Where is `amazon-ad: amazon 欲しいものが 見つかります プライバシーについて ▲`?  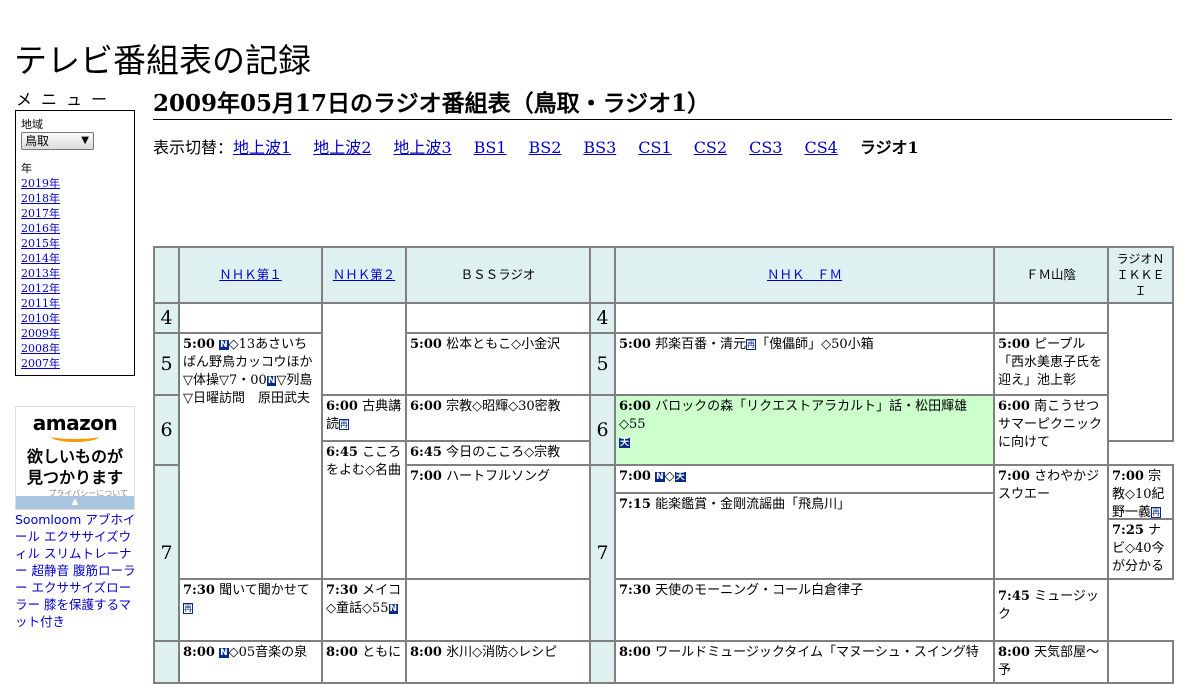
amazon-ad: amazon 欲しいものが 見つかります プライバシーについて ▲ is located at coordinates (75, 458).